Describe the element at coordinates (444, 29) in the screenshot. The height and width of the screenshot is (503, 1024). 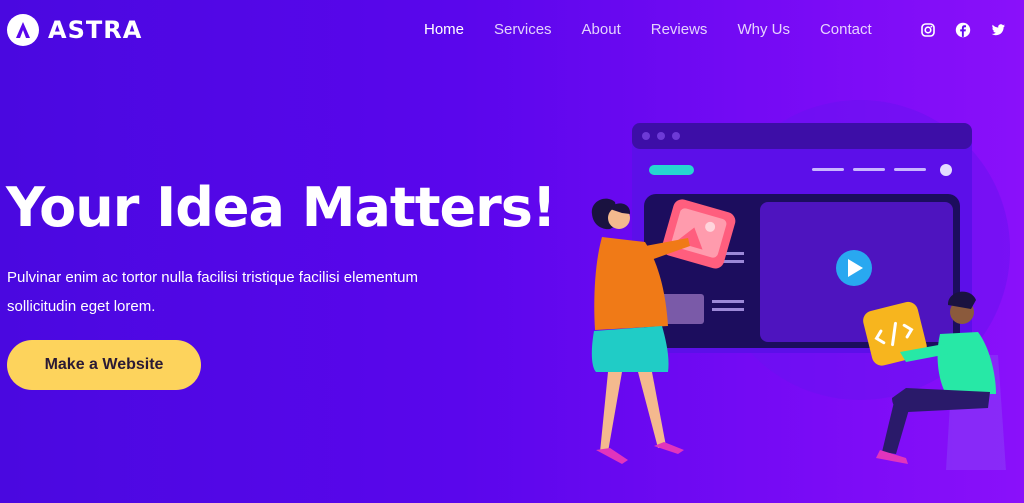
I see `nav-item-home: Home` at that location.